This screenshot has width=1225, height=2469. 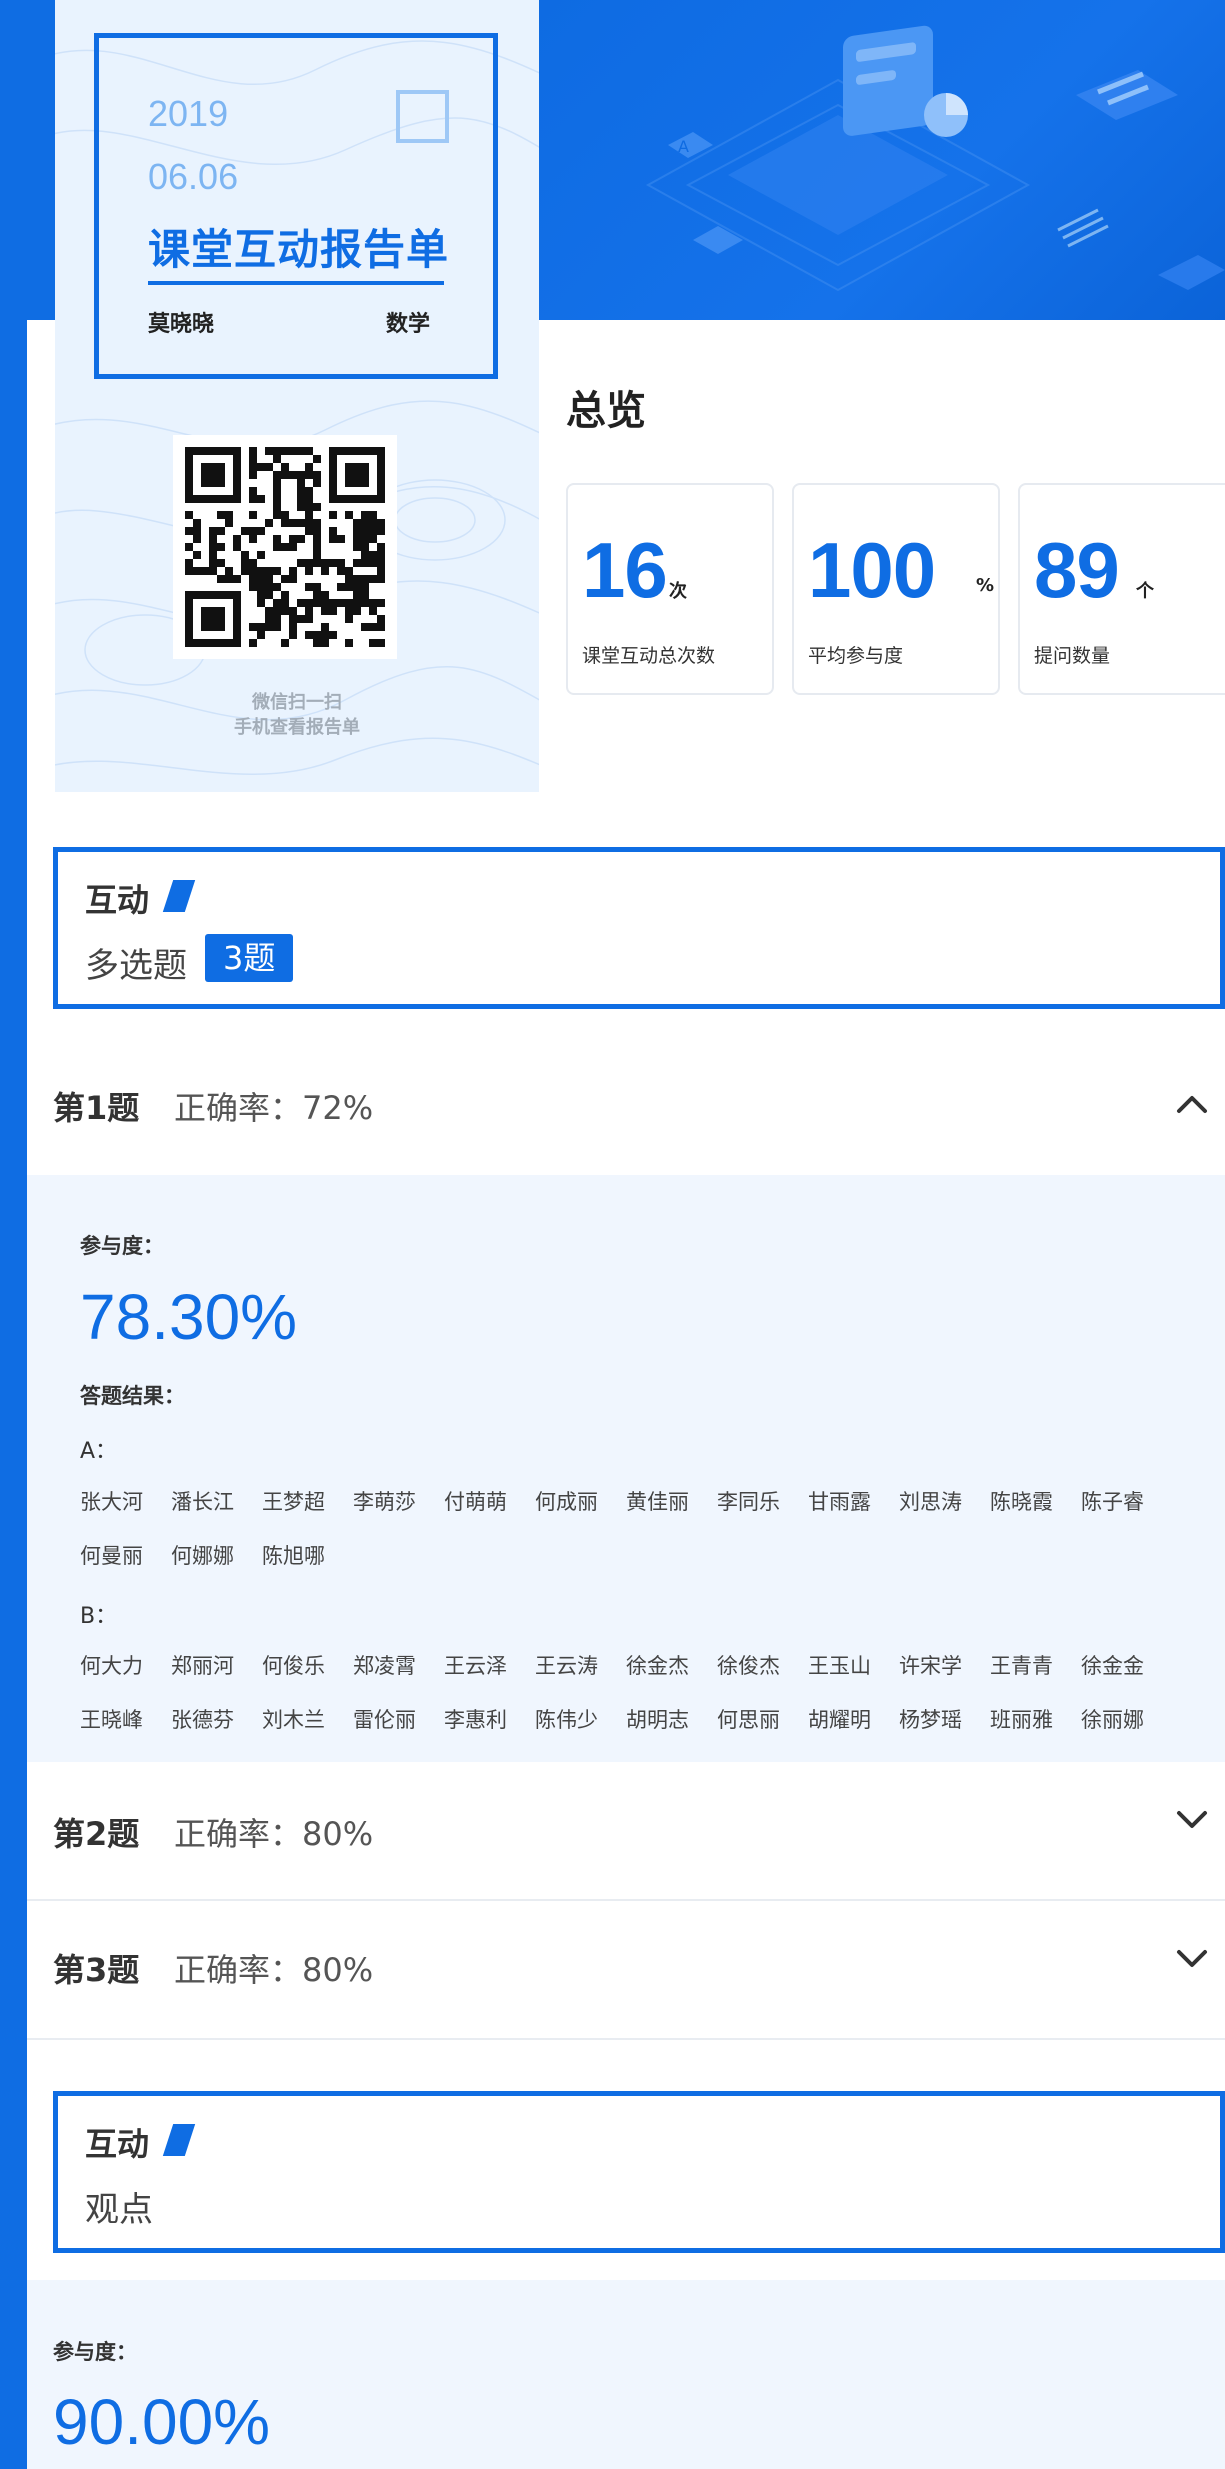 I want to click on report-date: 06.06, so click(x=193, y=176).